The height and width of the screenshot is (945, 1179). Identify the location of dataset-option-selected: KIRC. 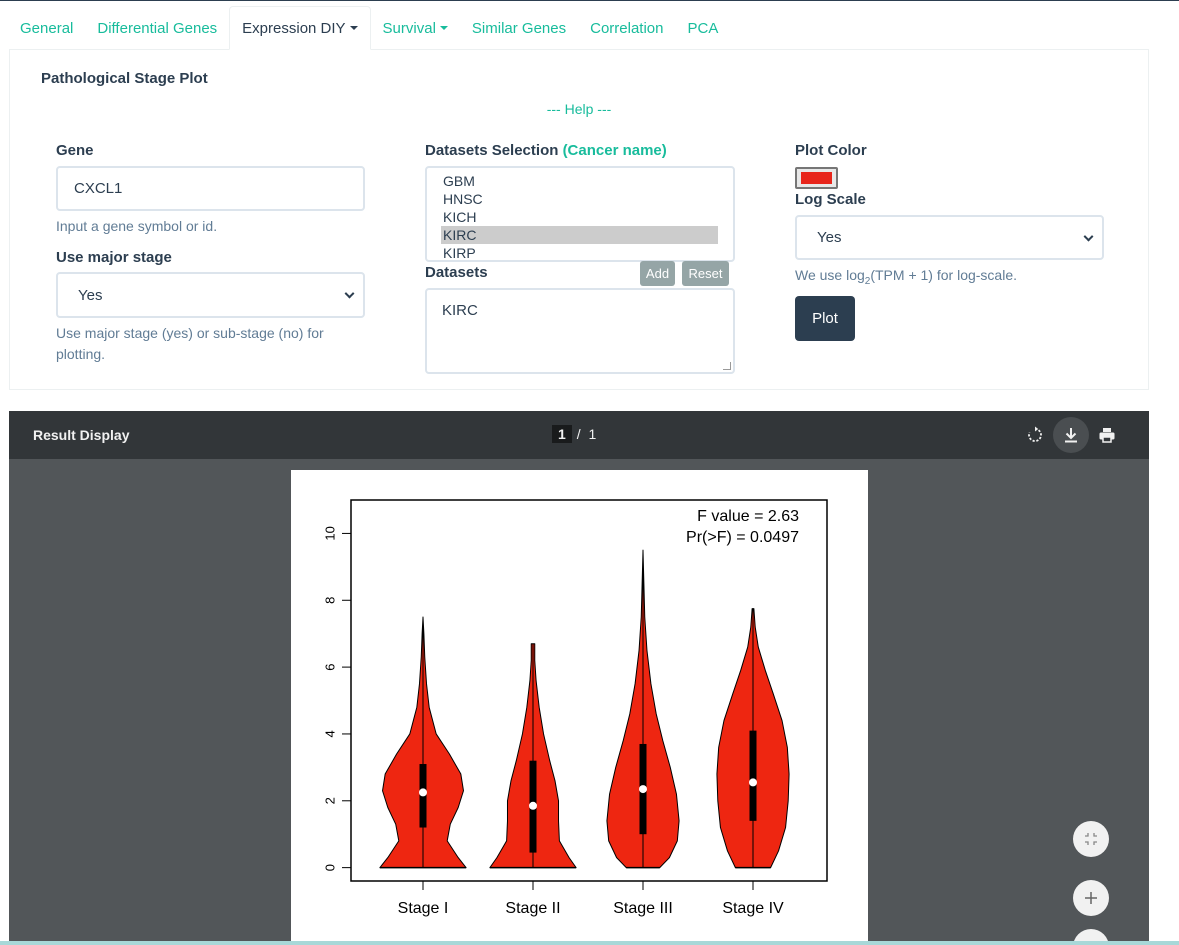
(579, 235).